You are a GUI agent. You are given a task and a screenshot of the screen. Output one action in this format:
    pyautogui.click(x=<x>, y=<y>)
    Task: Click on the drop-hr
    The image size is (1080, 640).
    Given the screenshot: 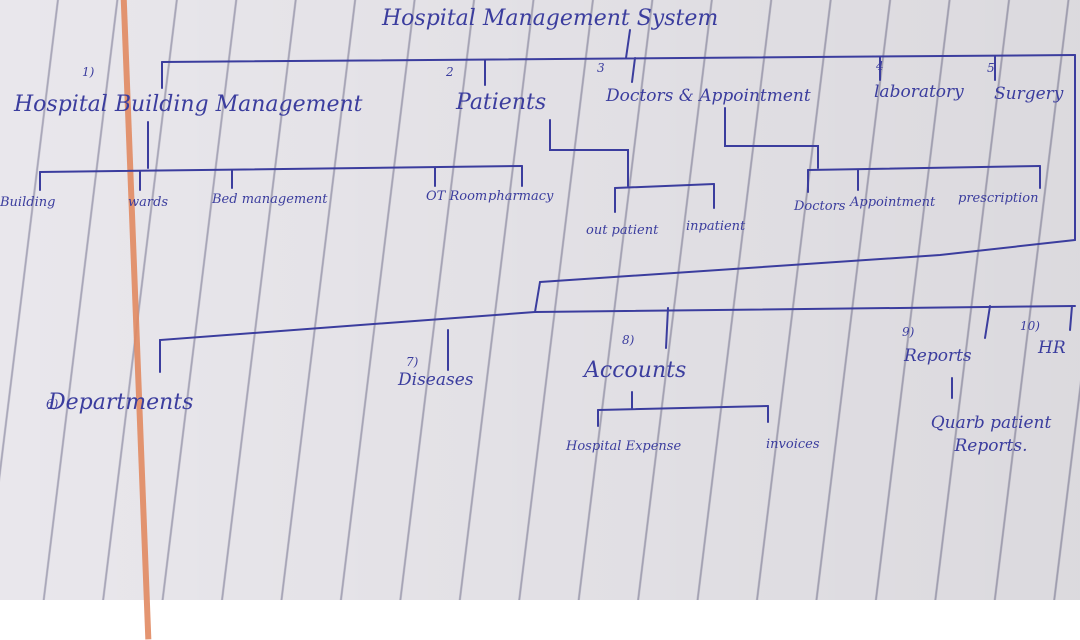 What is the action you would take?
    pyautogui.click(x=1071, y=318)
    